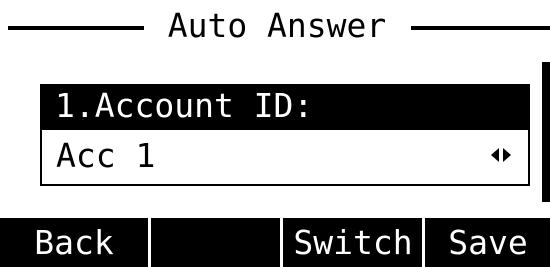  Describe the element at coordinates (353, 242) in the screenshot. I see `switch-softkey: Switch` at that location.